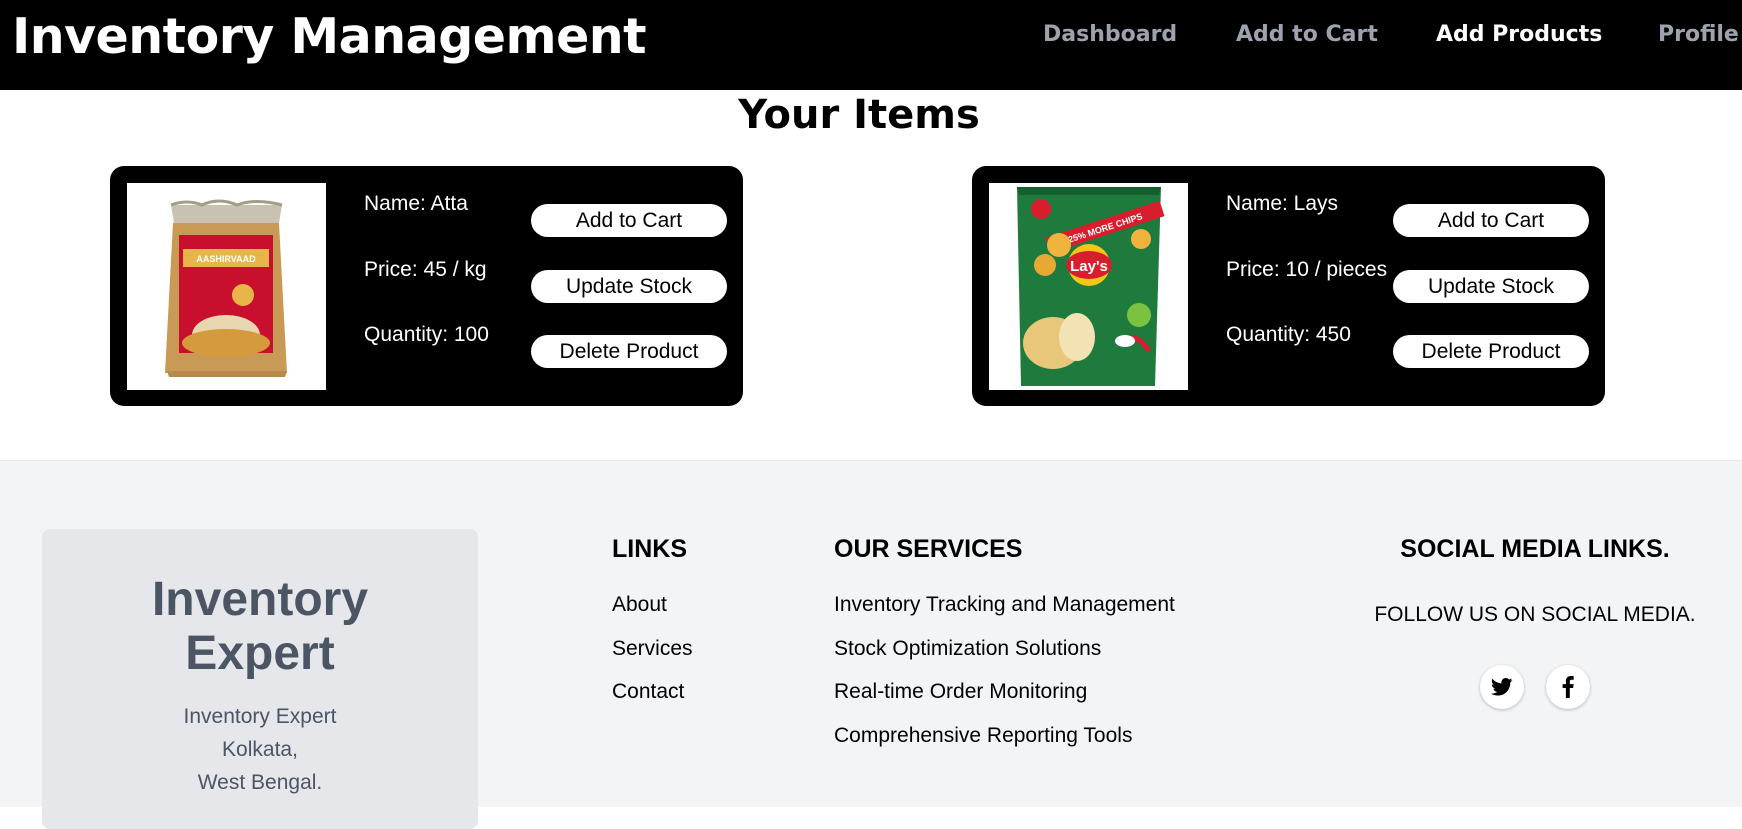 This screenshot has width=1742, height=829. Describe the element at coordinates (1089, 266) in the screenshot. I see `lays-brand-text: Lay's` at that location.